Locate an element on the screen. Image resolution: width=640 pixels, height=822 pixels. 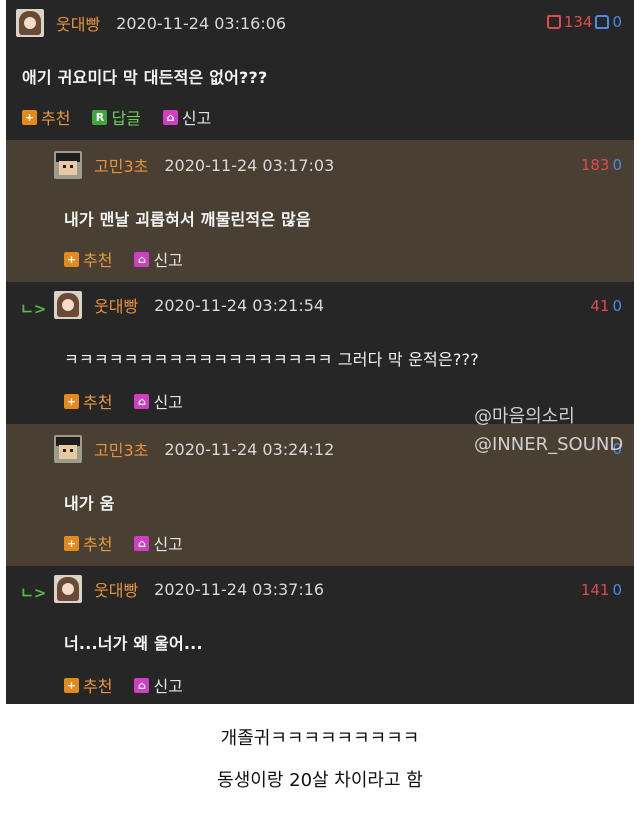
comment-text: 애기 귀요미다 막 대든적은 없어??? is located at coordinates (145, 77).